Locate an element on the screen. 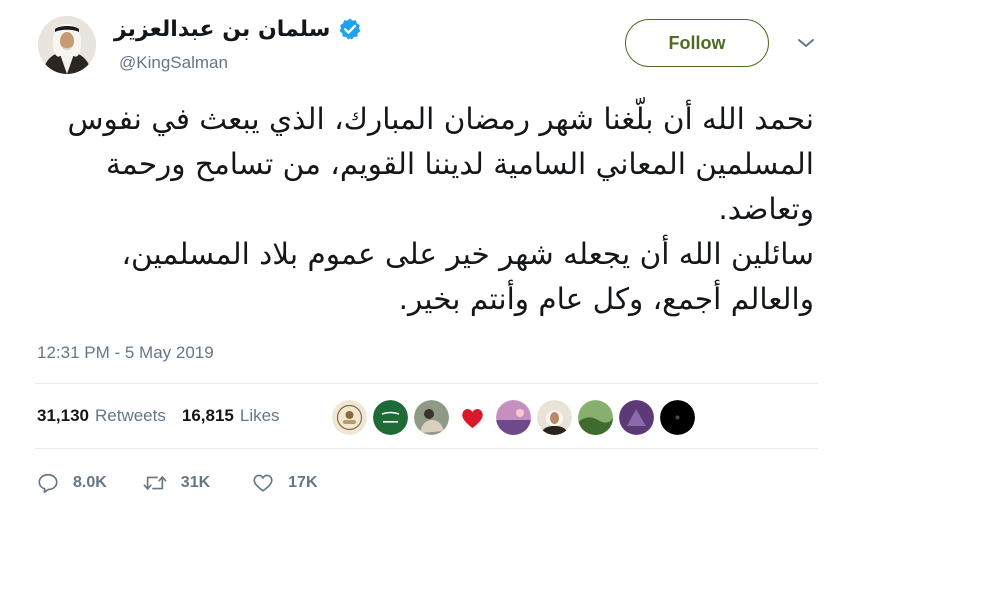 This screenshot has width=1000, height=594. tweet-actions: 8.0K 31K 17K is located at coordinates (177, 483).